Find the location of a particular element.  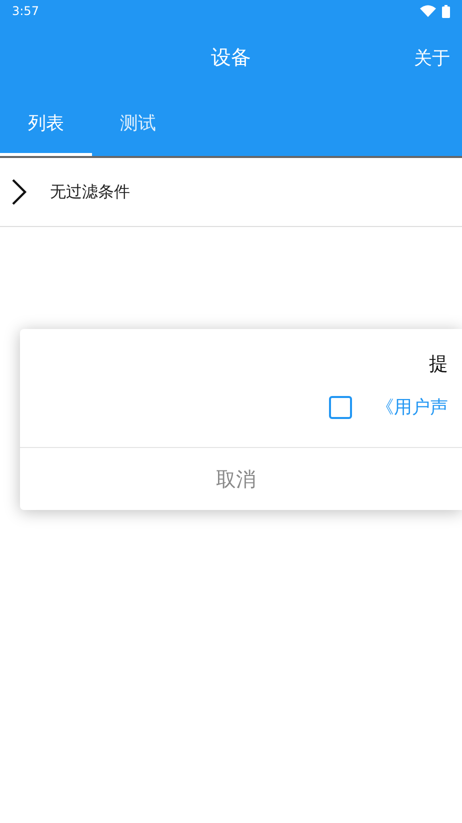

cancel-button: 取消 is located at coordinates (236, 479).